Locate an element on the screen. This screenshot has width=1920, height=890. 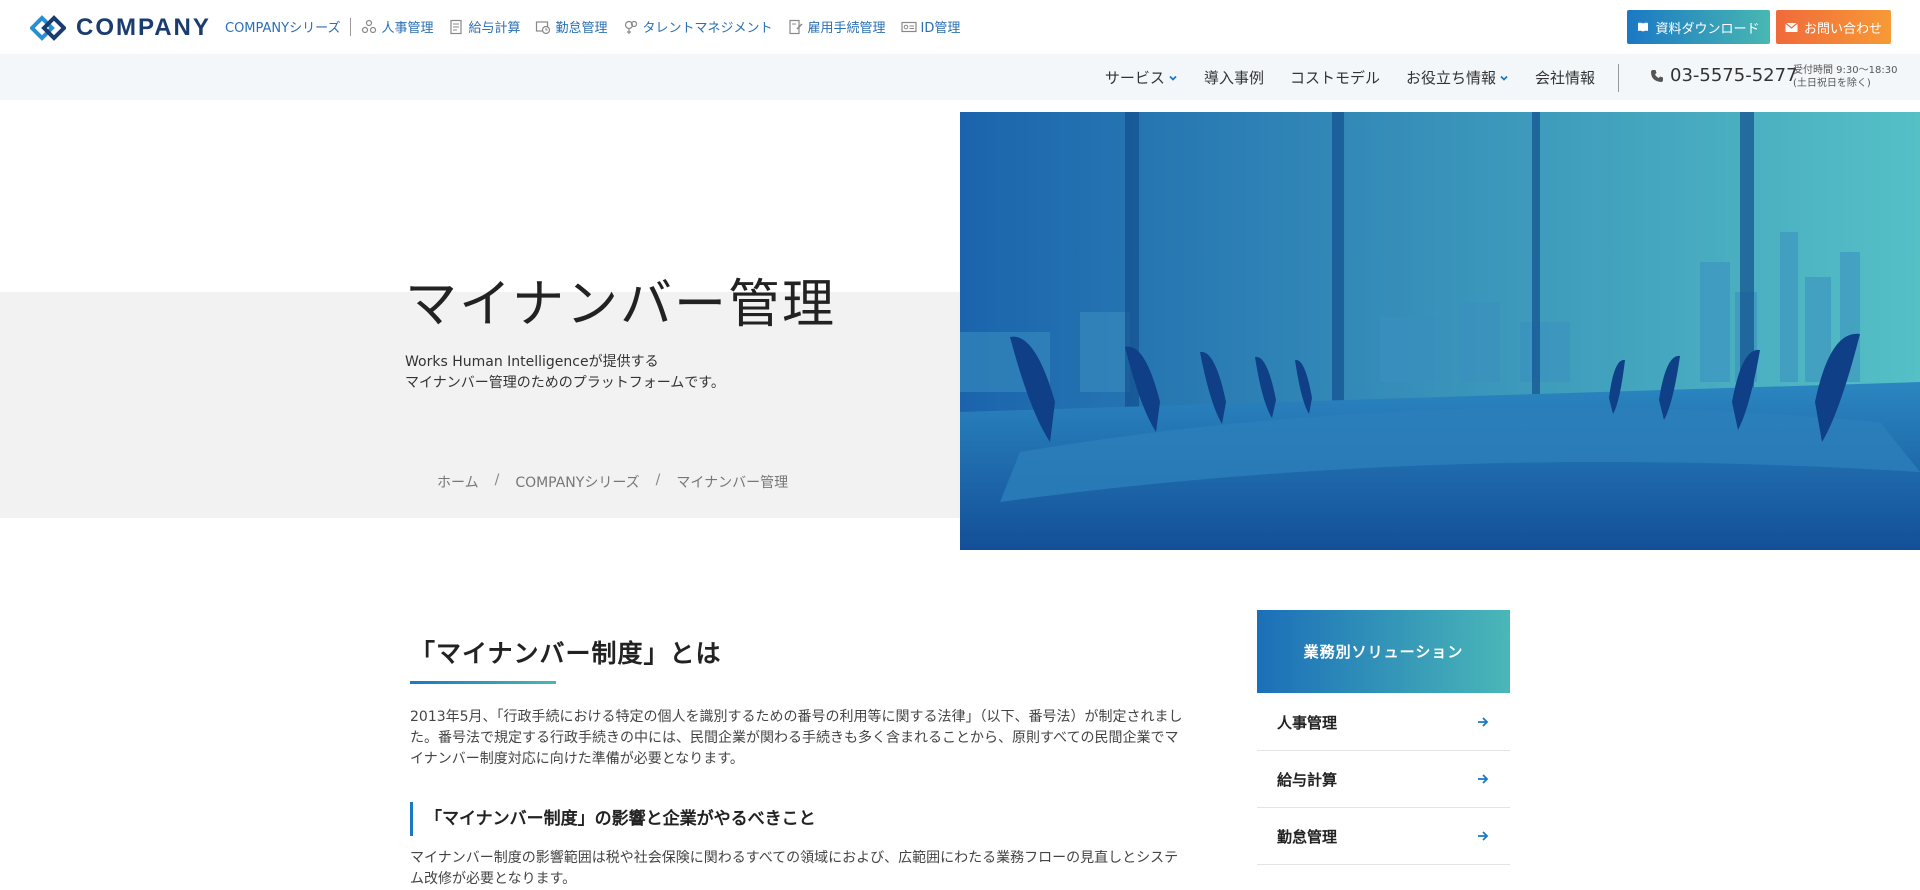
hero-description-line2: マイナンバー管理のためのプラットフォームです。 is located at coordinates (565, 383).